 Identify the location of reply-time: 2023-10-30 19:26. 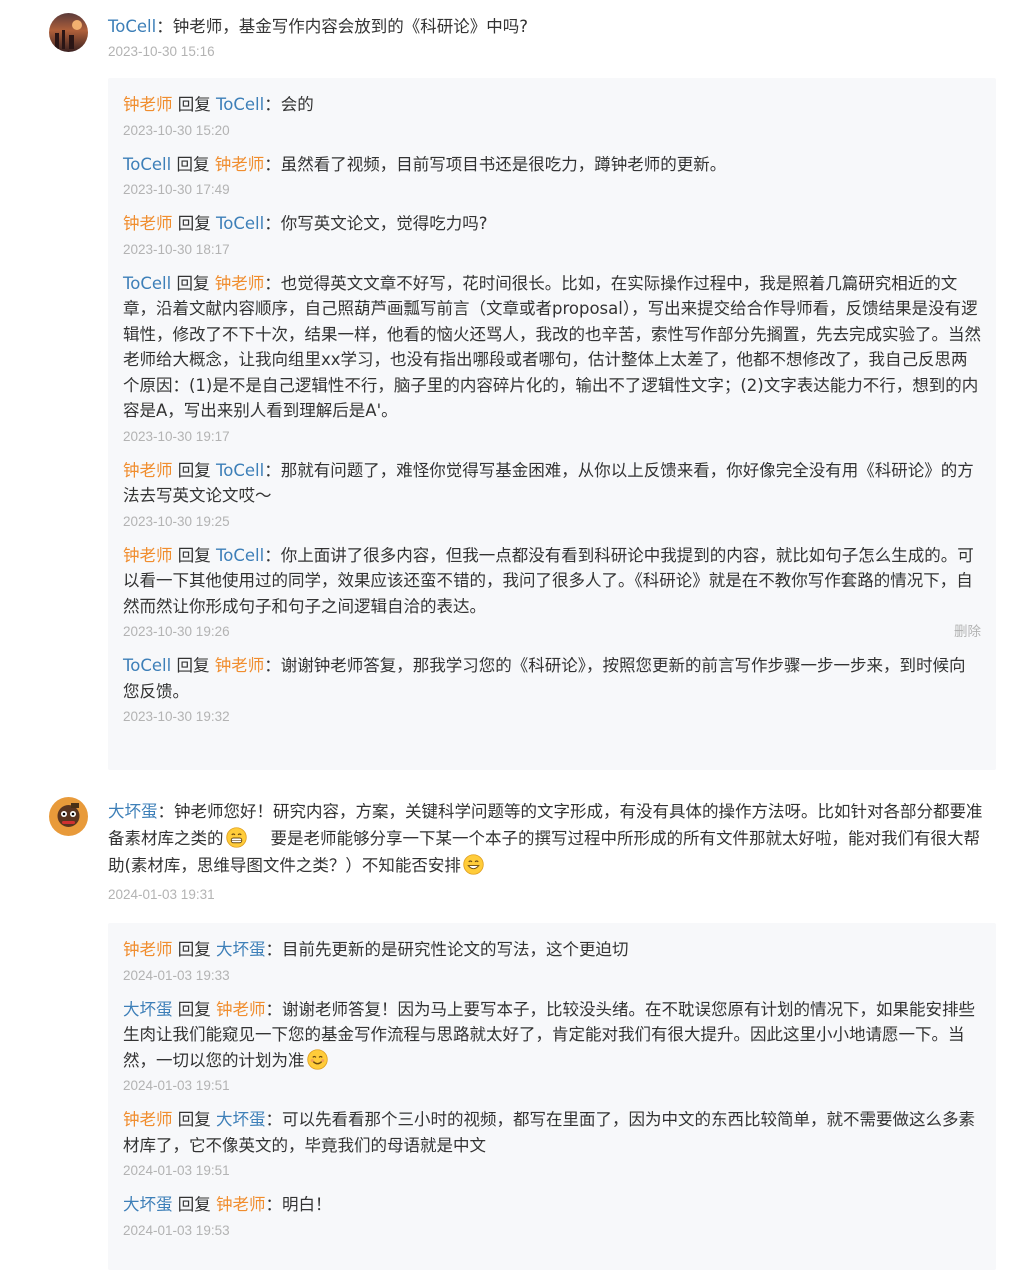
(176, 631).